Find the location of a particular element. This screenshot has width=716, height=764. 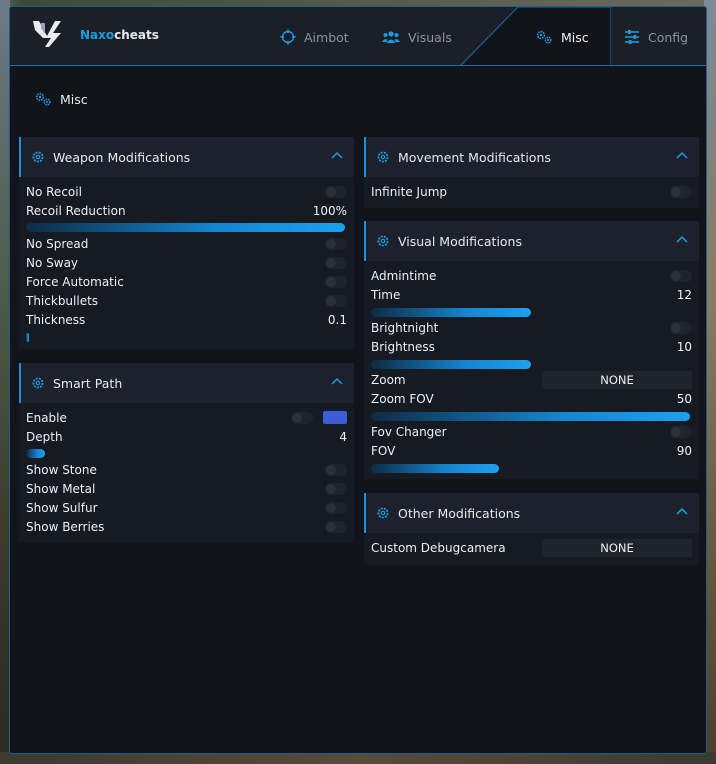

zoom-fov-value: 50 is located at coordinates (684, 398).